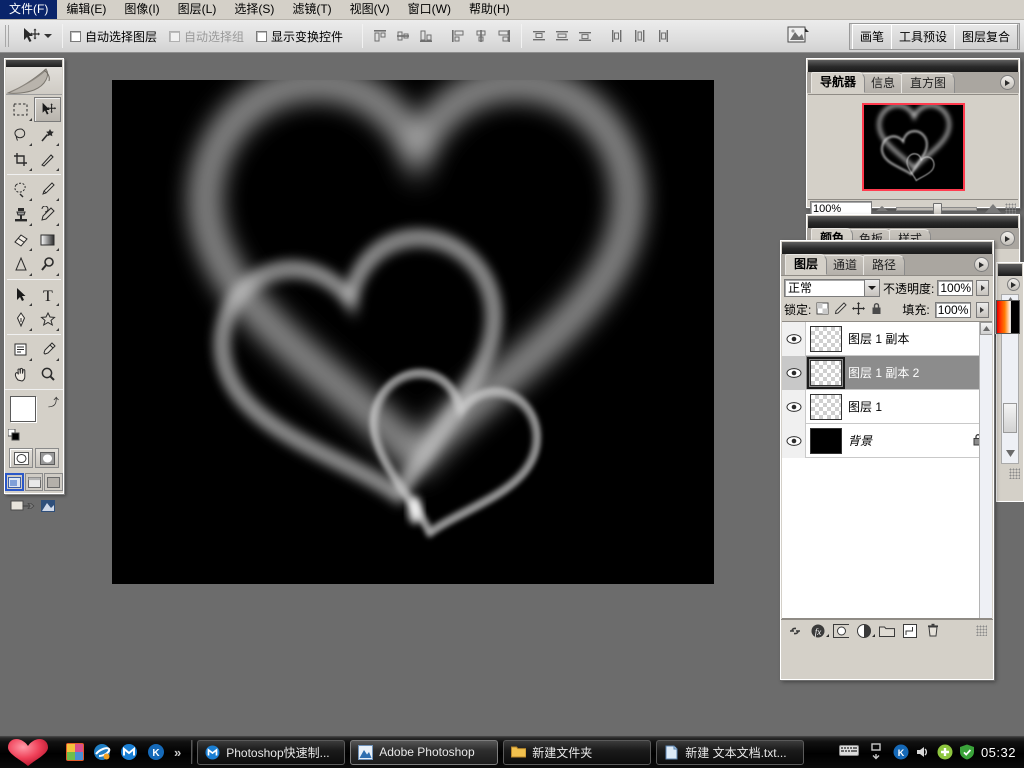  Describe the element at coordinates (34, 506) in the screenshot. I see `jump-to-imageready` at that location.